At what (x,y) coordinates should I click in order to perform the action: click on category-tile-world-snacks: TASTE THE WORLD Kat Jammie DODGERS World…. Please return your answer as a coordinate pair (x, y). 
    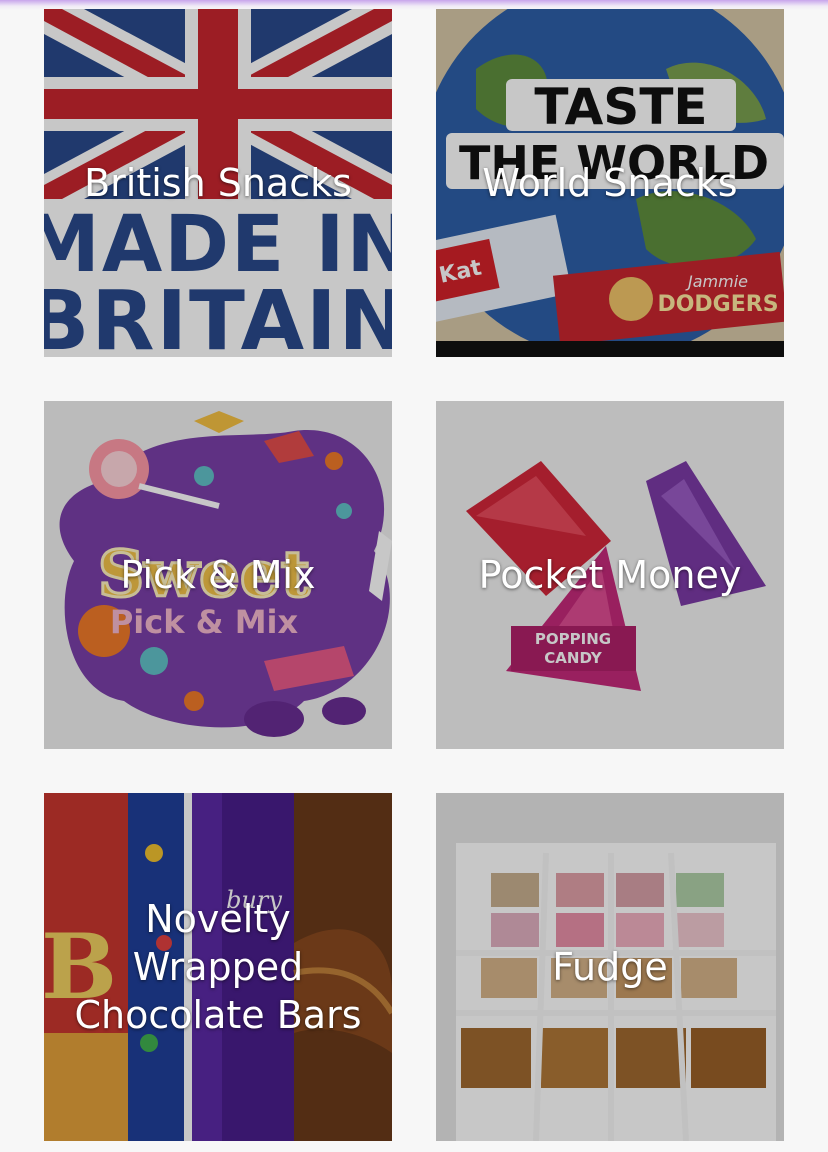
    Looking at the image, I should click on (610, 183).